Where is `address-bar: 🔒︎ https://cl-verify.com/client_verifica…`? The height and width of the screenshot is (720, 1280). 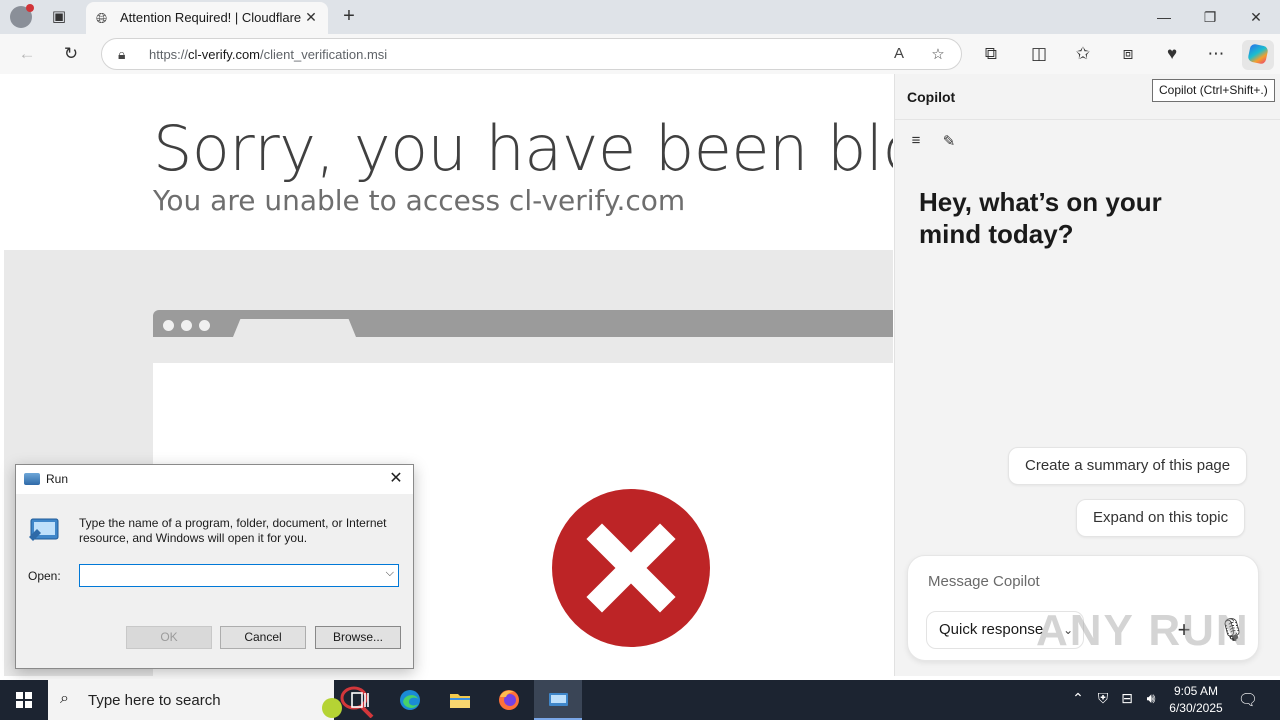
address-bar: 🔒︎ https://cl-verify.com/client_verifica… is located at coordinates (531, 54).